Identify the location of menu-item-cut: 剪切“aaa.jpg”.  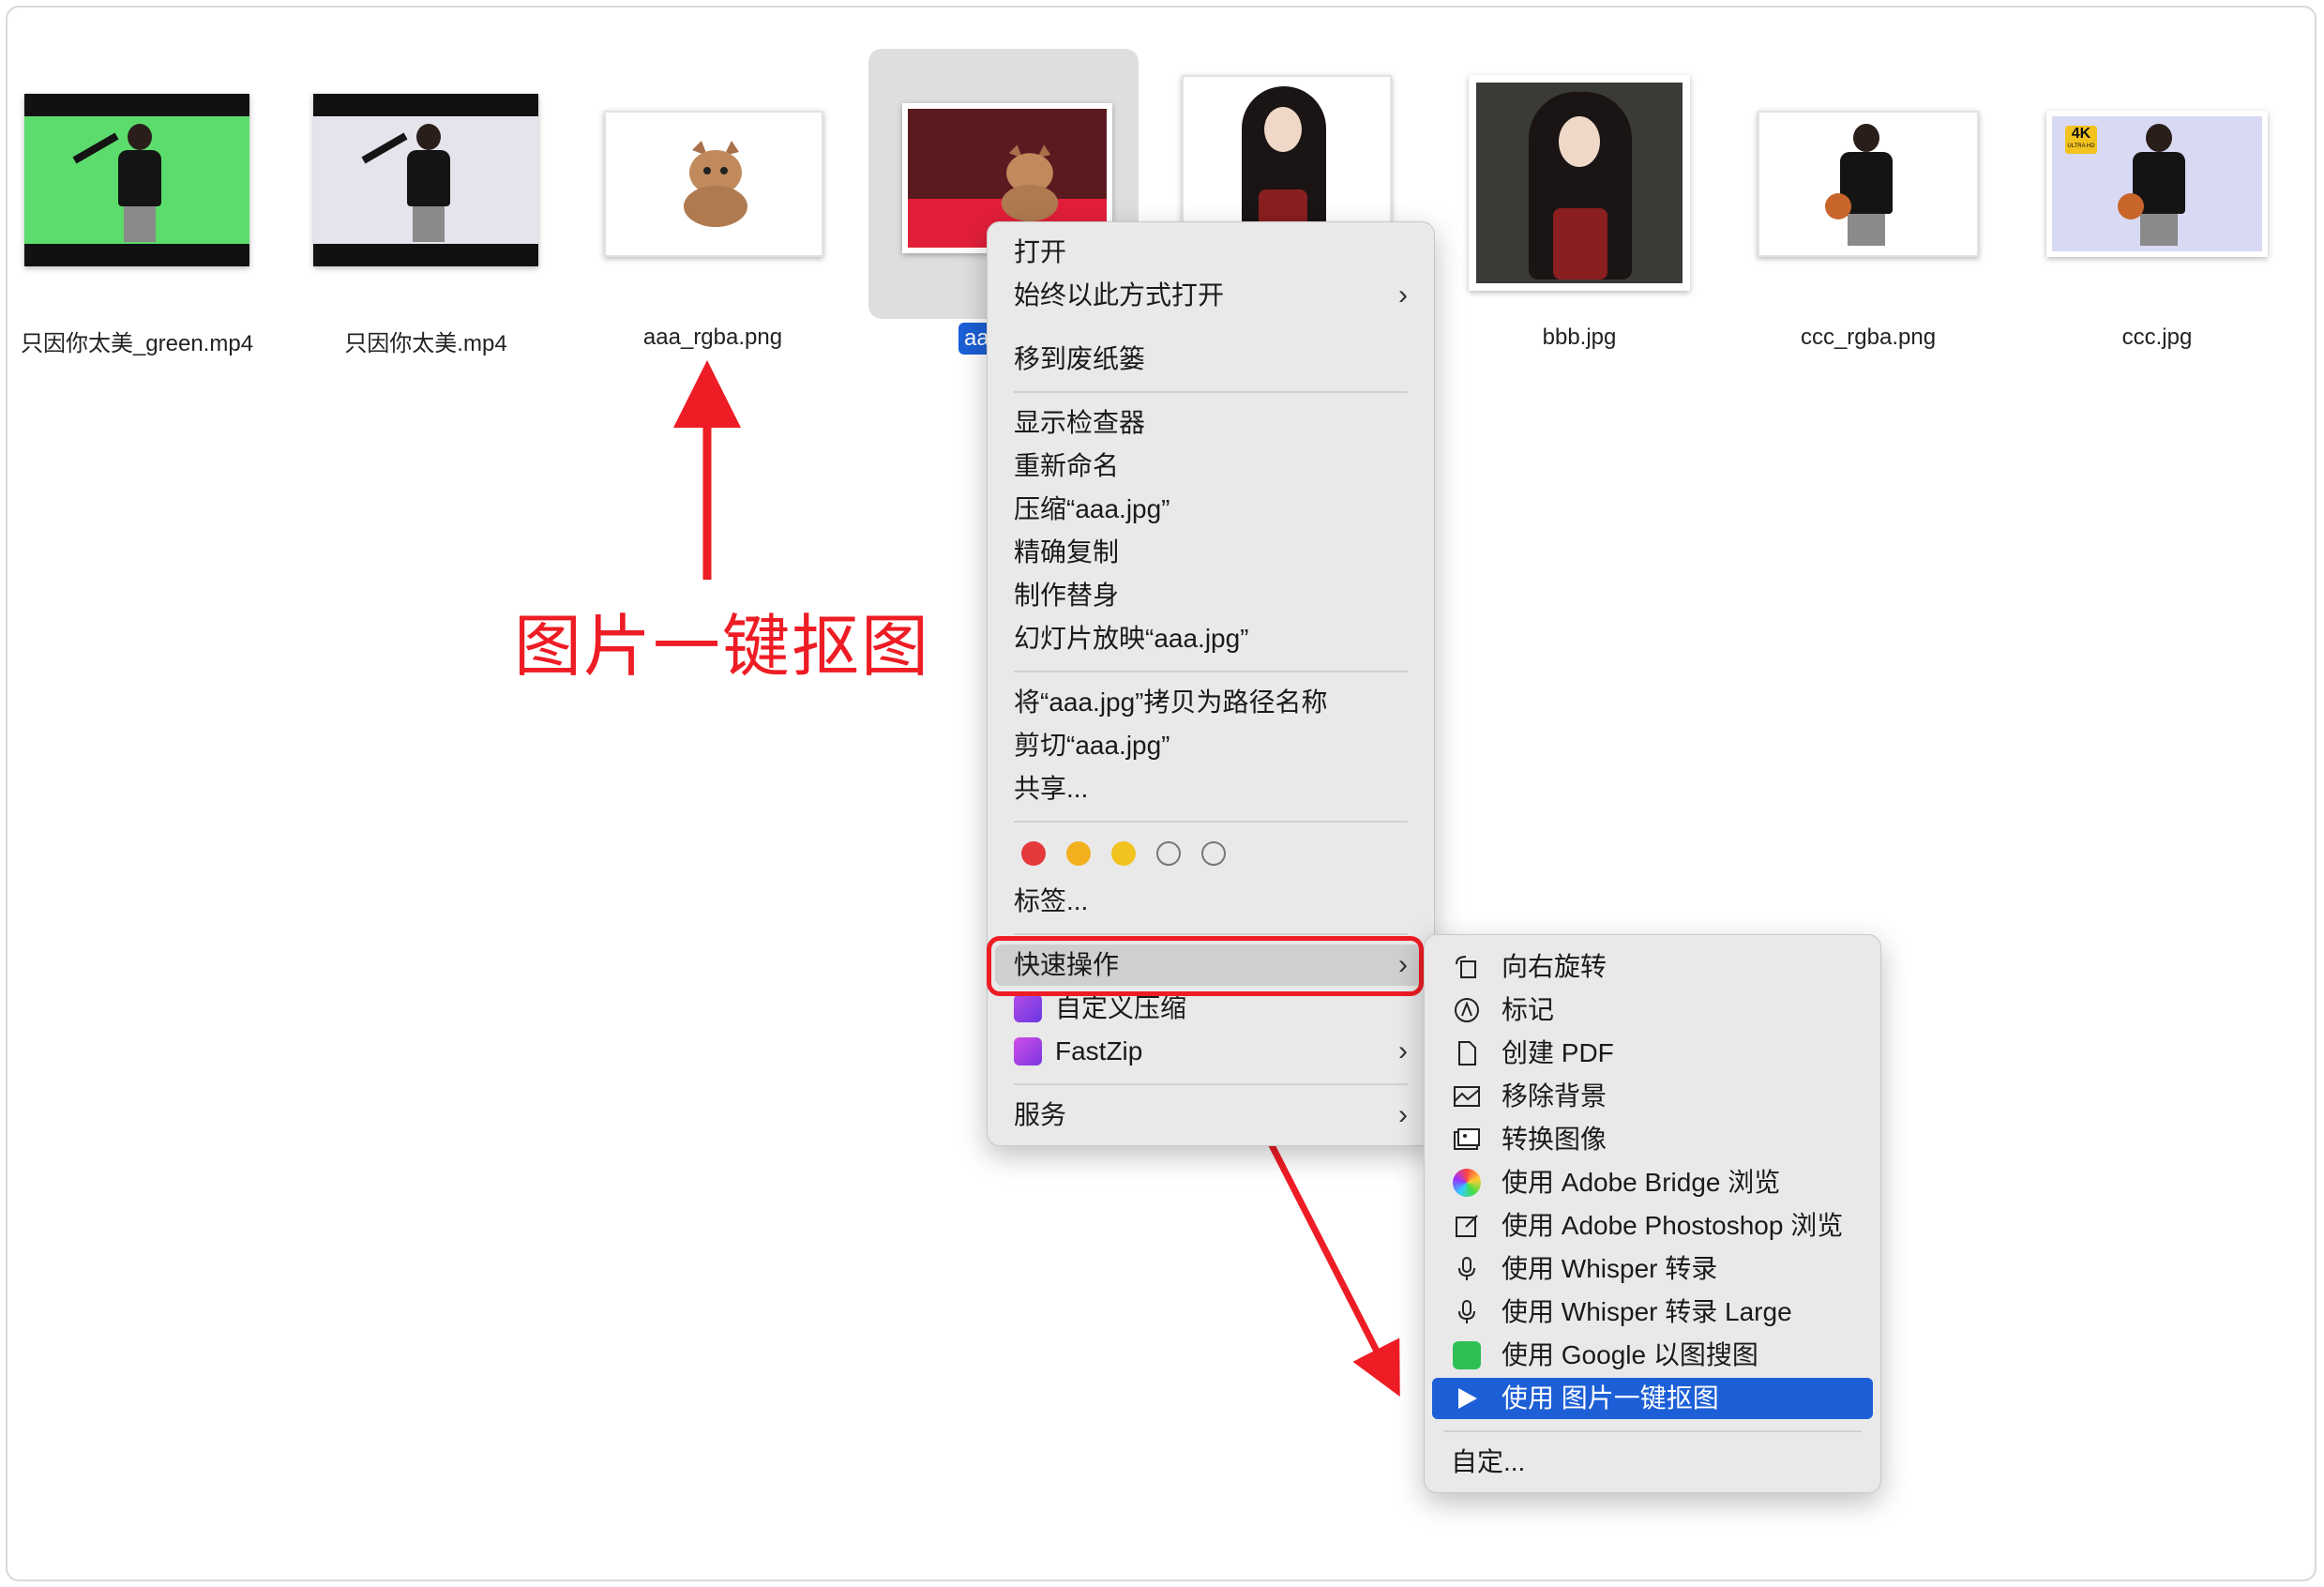
(1211, 745).